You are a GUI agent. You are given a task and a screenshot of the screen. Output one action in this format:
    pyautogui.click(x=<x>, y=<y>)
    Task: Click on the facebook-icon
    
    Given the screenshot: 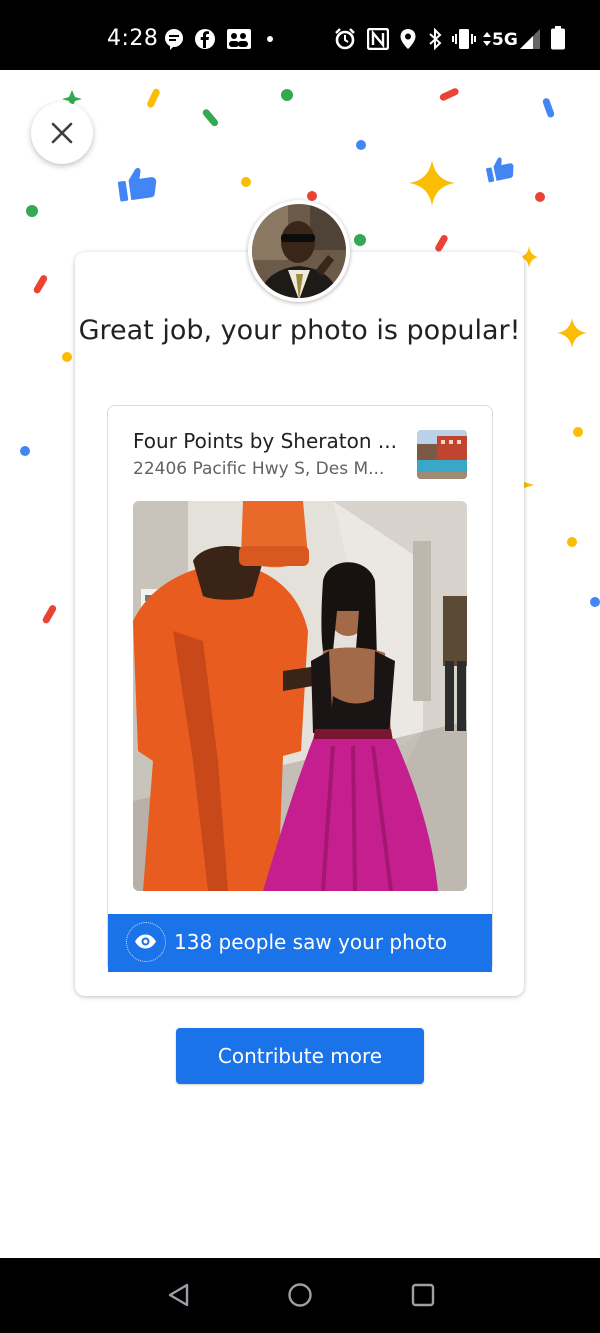 What is the action you would take?
    pyautogui.click(x=205, y=39)
    